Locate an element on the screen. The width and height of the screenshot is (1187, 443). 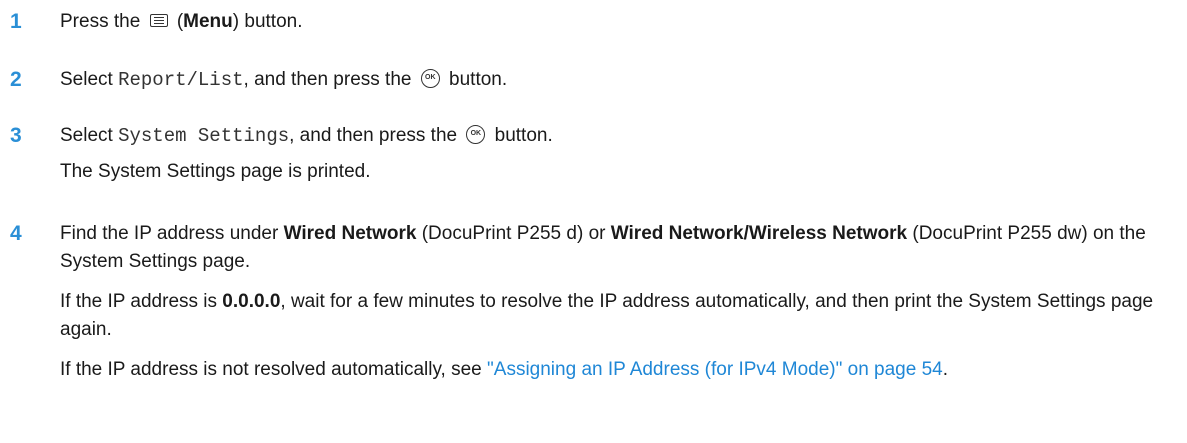
menu-item-system-settings: System Settings is located at coordinates (204, 136).